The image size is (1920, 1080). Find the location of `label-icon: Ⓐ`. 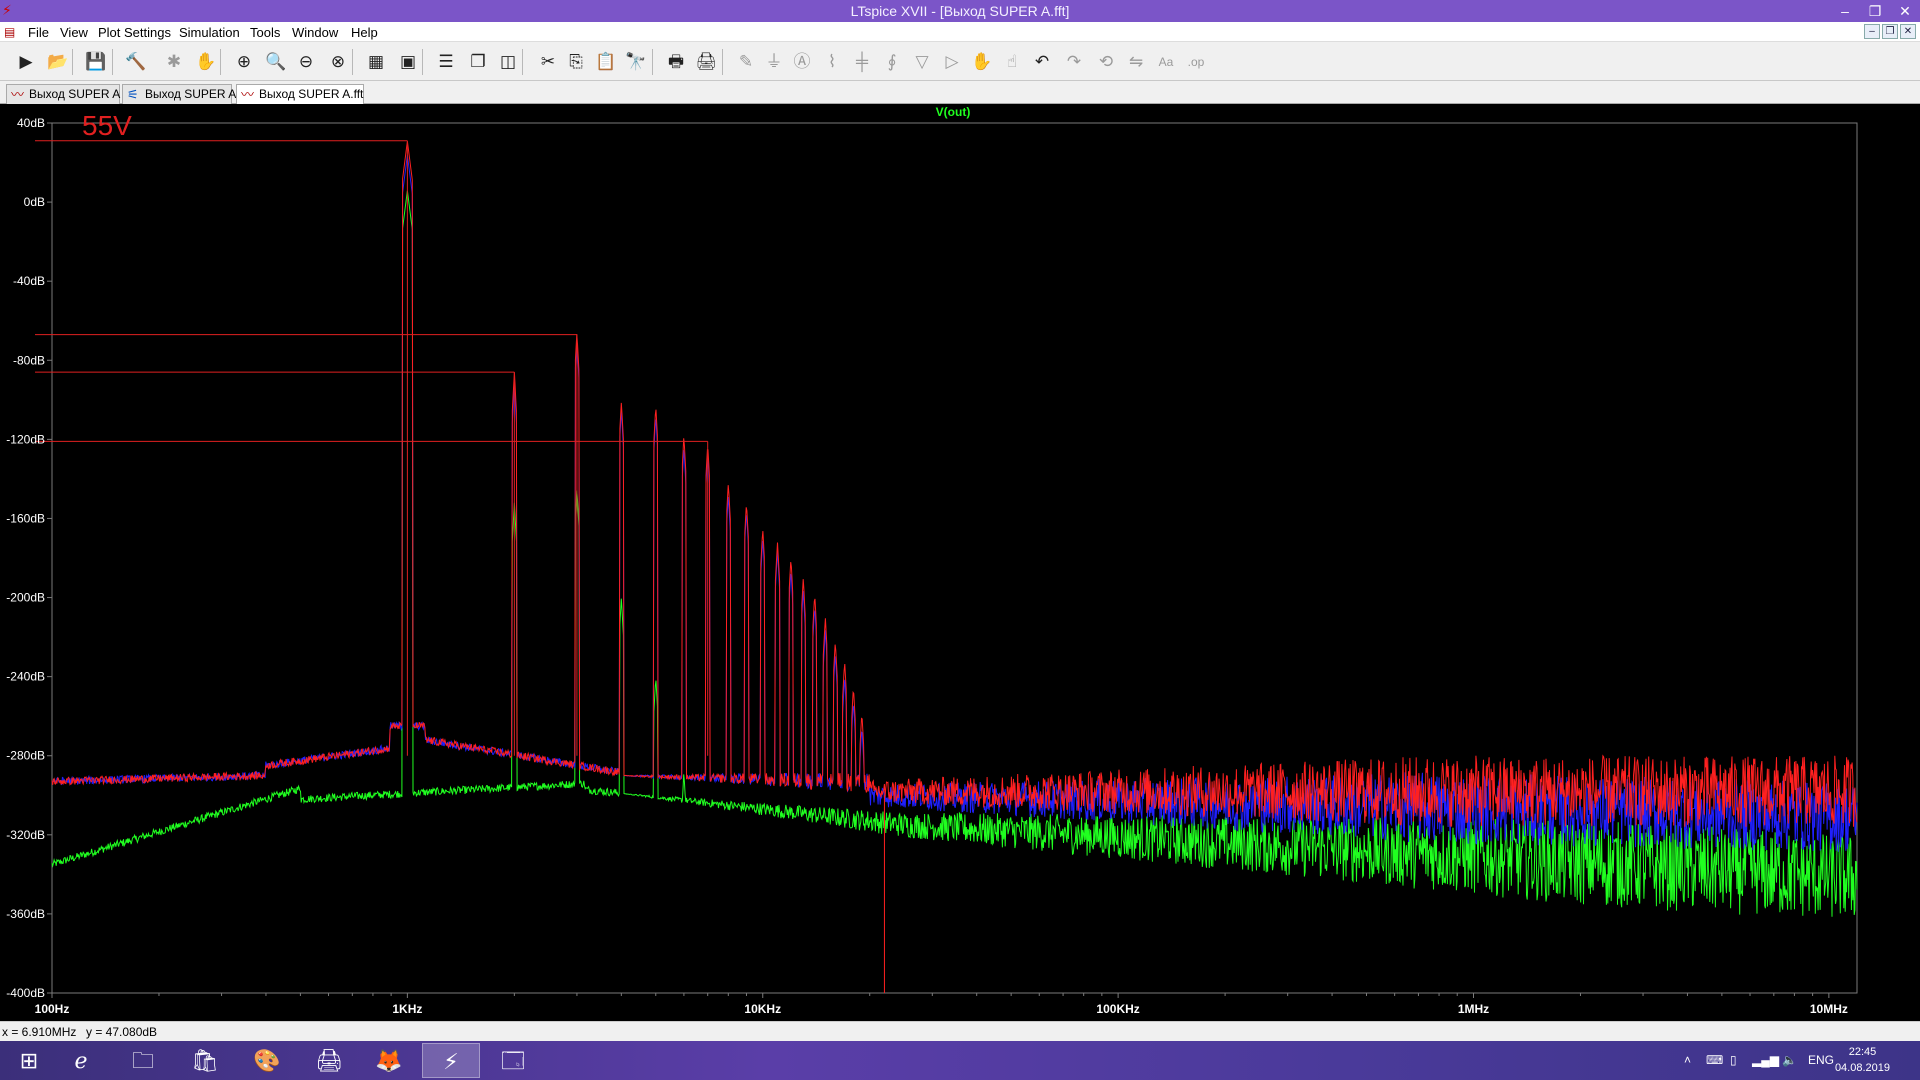

label-icon: Ⓐ is located at coordinates (802, 62).